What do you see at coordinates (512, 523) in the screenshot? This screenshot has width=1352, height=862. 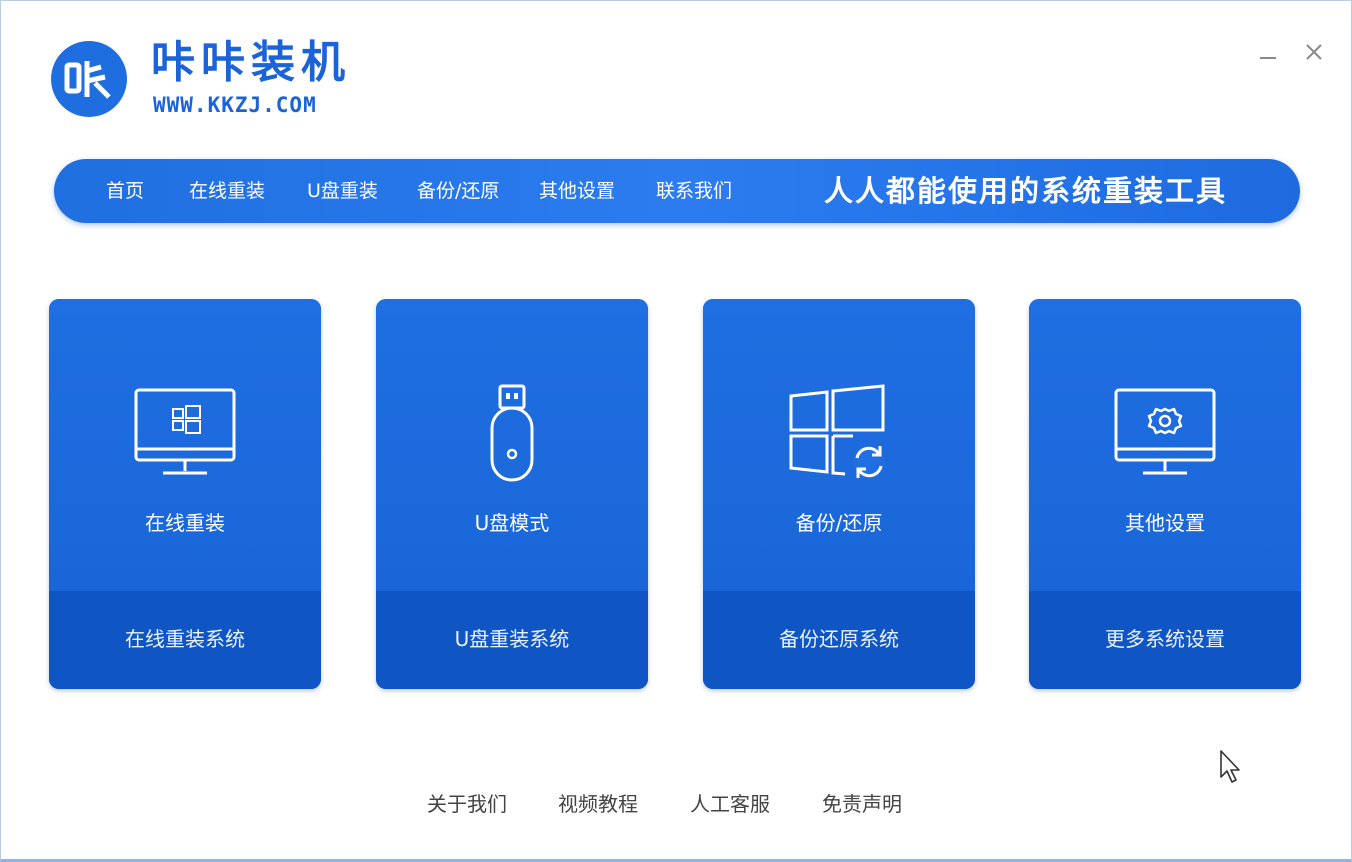 I see `card-label: U盘模式` at bounding box center [512, 523].